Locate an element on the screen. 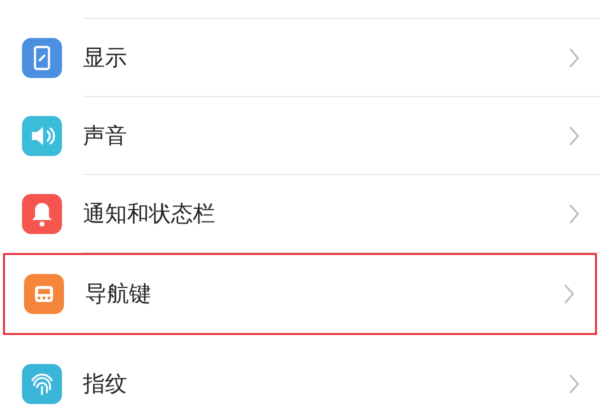 Image resolution: width=600 pixels, height=405 pixels. setting-label: 导航键 is located at coordinates (118, 295).